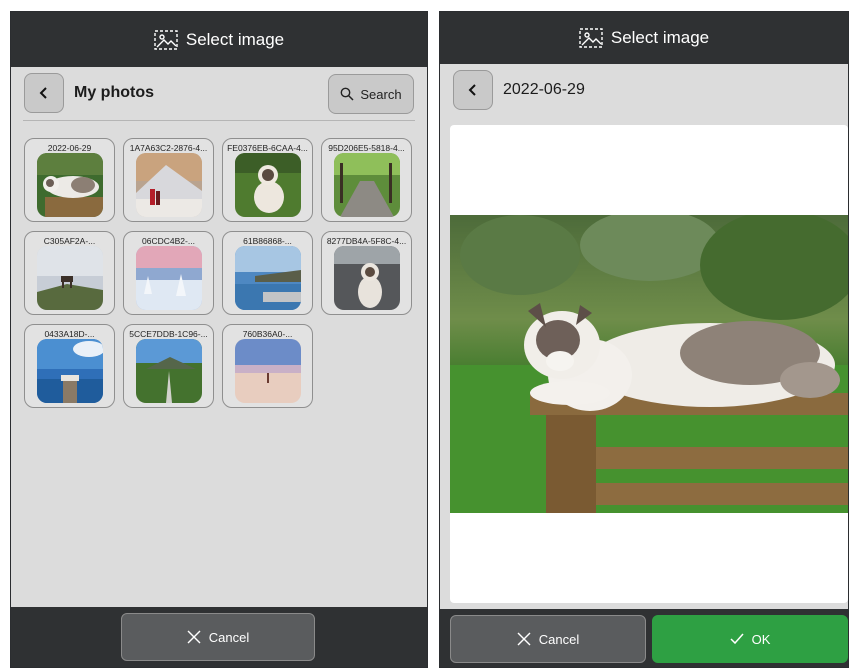  What do you see at coordinates (761, 639) in the screenshot?
I see `ok-label: OK` at bounding box center [761, 639].